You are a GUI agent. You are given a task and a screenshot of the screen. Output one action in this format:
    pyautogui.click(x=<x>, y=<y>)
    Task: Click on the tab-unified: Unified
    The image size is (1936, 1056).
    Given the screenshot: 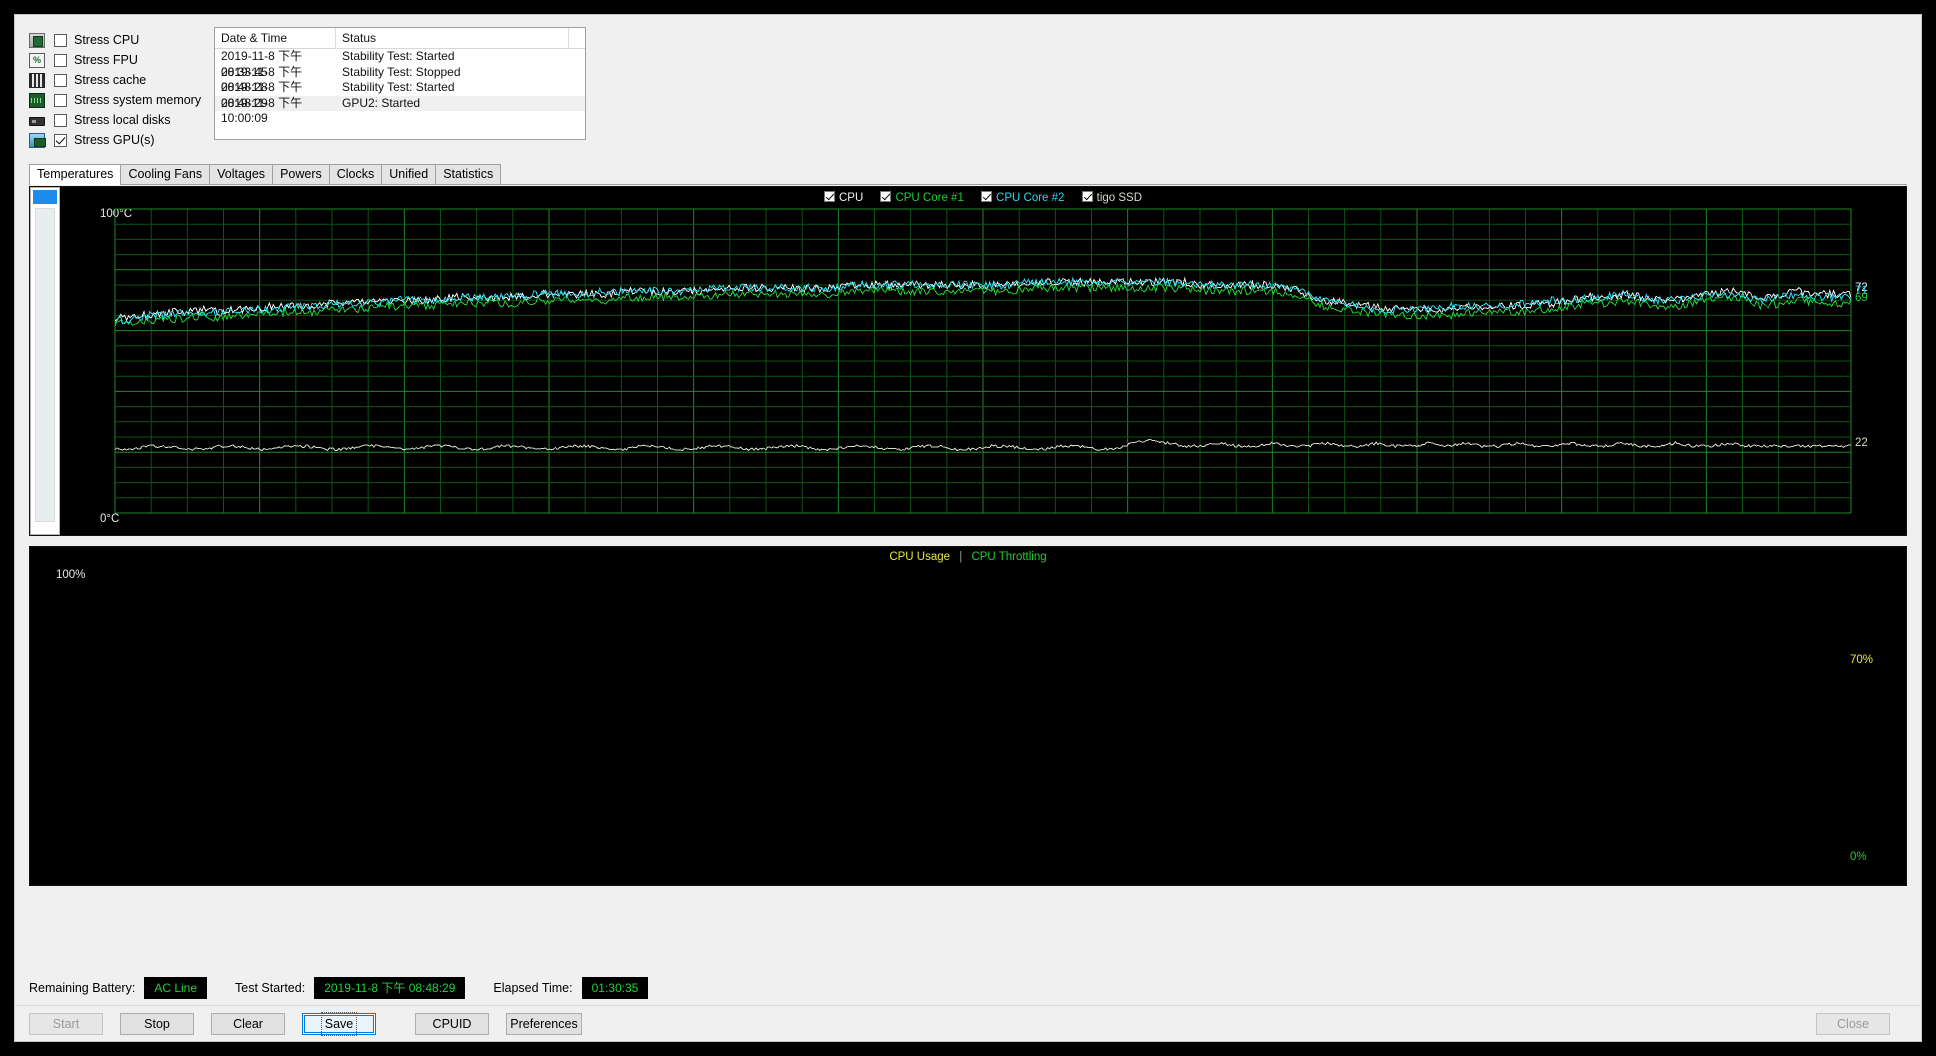 What is the action you would take?
    pyautogui.click(x=409, y=174)
    